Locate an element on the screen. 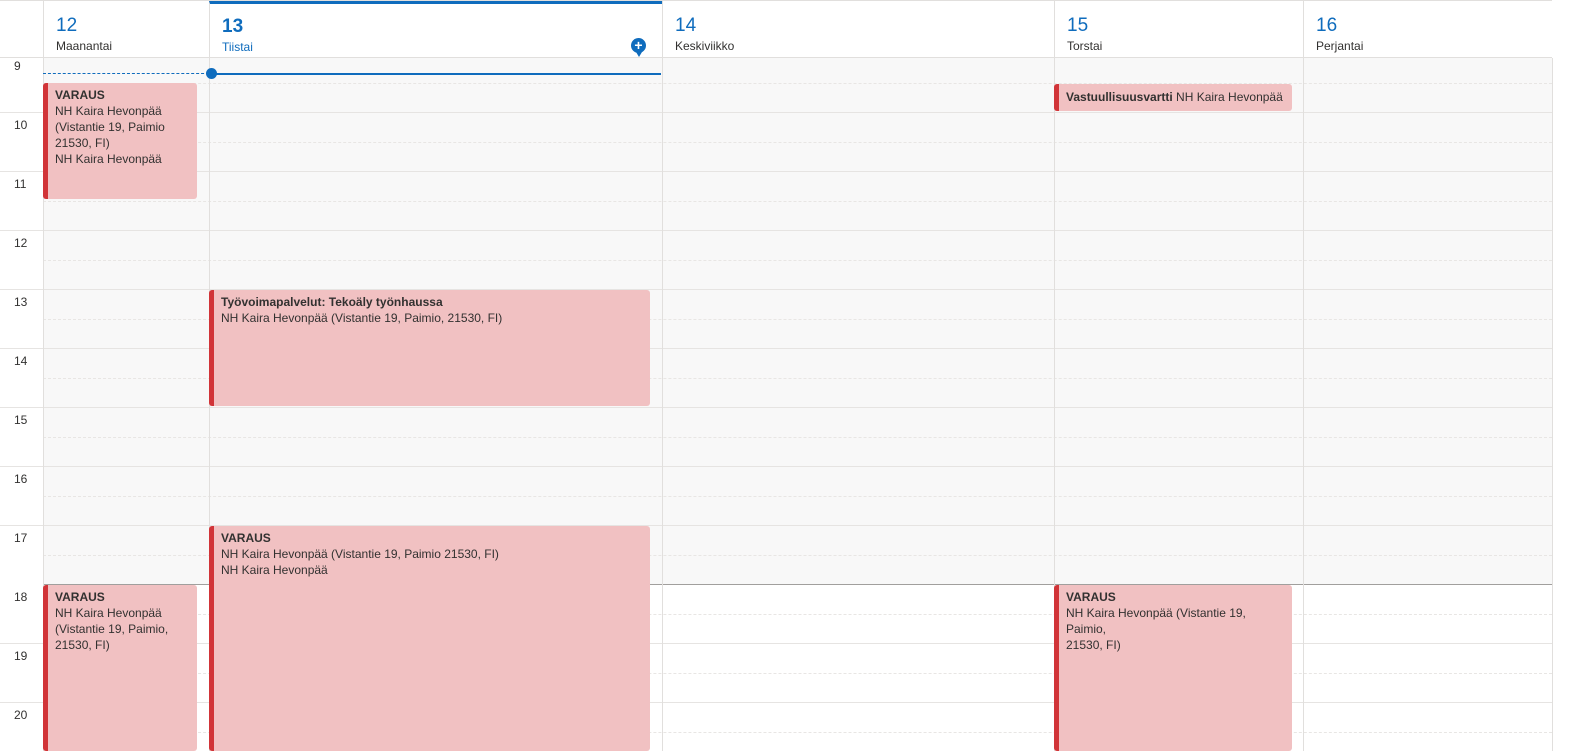 This screenshot has width=1596, height=751. hour-label: 10 is located at coordinates (21, 125).